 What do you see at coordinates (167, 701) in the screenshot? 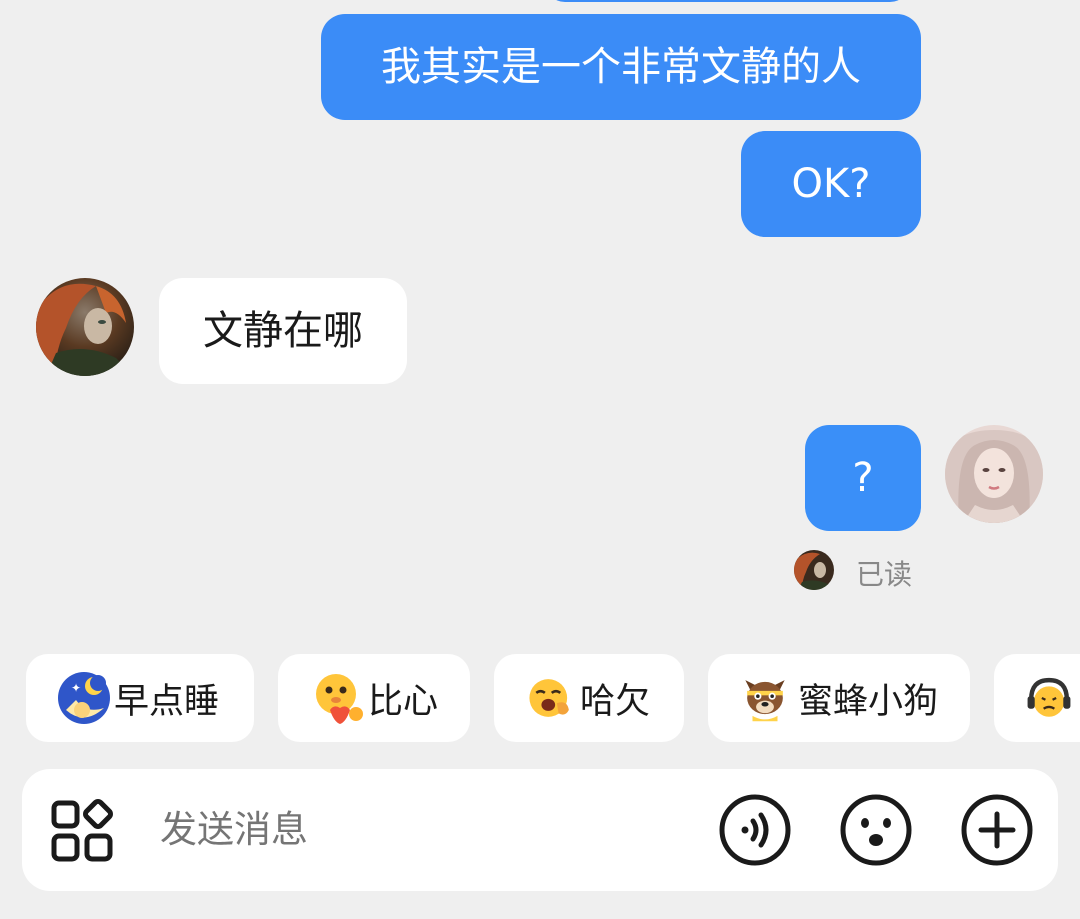
I see `quick-reply-label: 早点睡` at bounding box center [167, 701].